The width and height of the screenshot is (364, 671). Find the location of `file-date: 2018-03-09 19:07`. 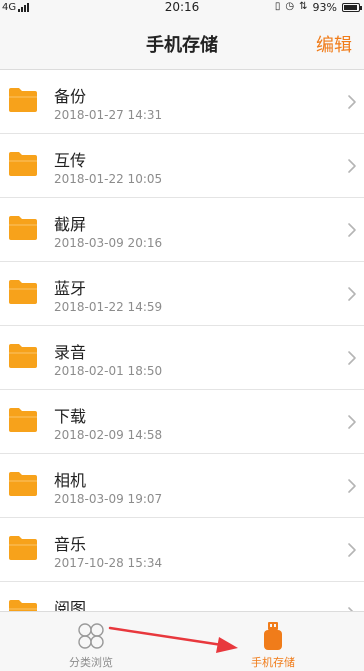

file-date: 2018-03-09 19:07 is located at coordinates (108, 499).